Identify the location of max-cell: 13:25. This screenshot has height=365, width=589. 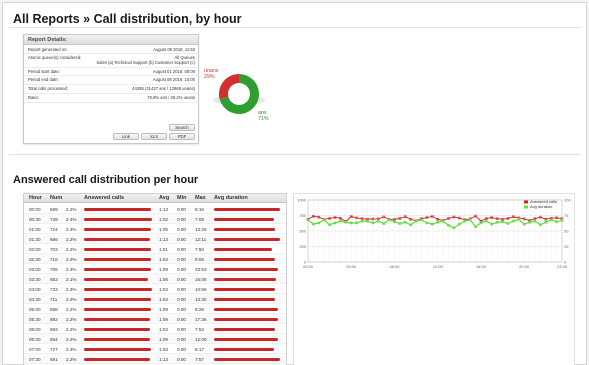
(201, 229).